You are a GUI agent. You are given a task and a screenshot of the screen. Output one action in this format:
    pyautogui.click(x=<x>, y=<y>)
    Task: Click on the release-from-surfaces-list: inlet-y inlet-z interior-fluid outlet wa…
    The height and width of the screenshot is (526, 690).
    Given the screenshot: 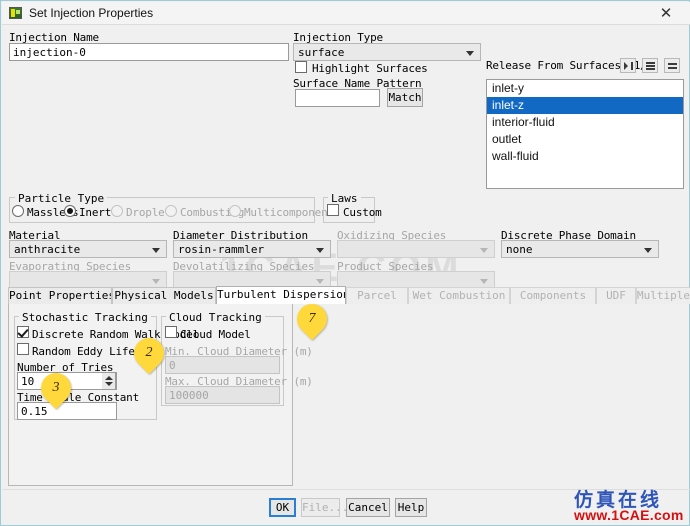 What is the action you would take?
    pyautogui.click(x=585, y=134)
    